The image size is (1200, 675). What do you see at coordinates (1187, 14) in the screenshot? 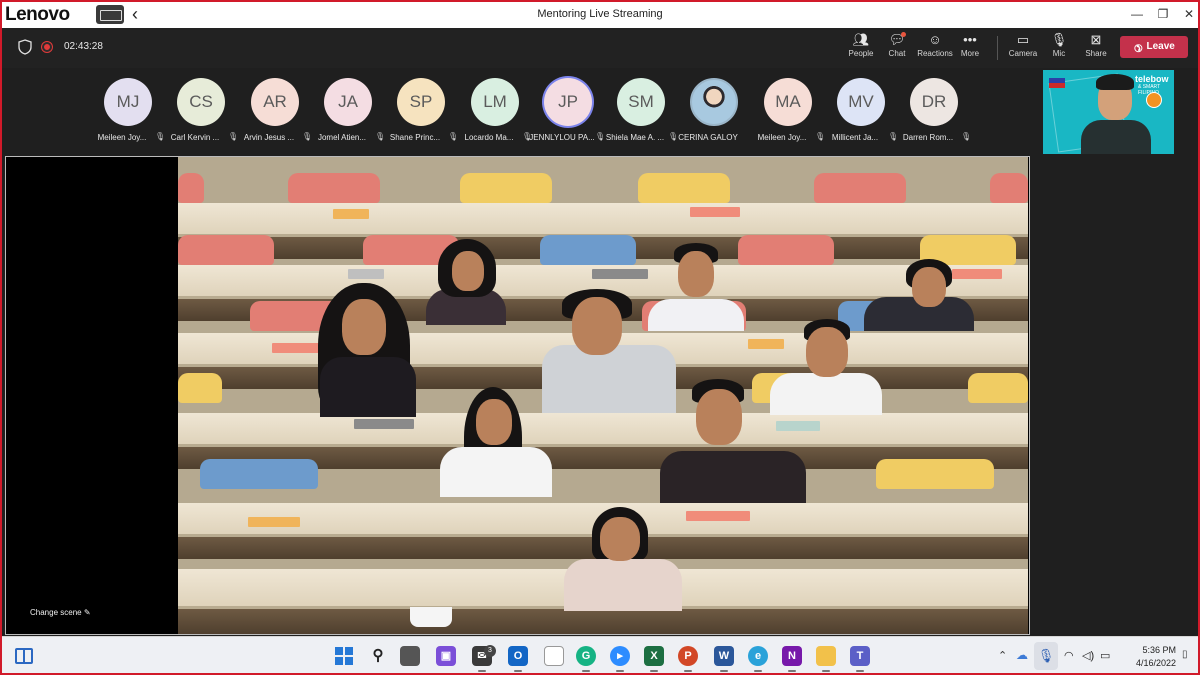
I see `close-button: ✕` at bounding box center [1187, 14].